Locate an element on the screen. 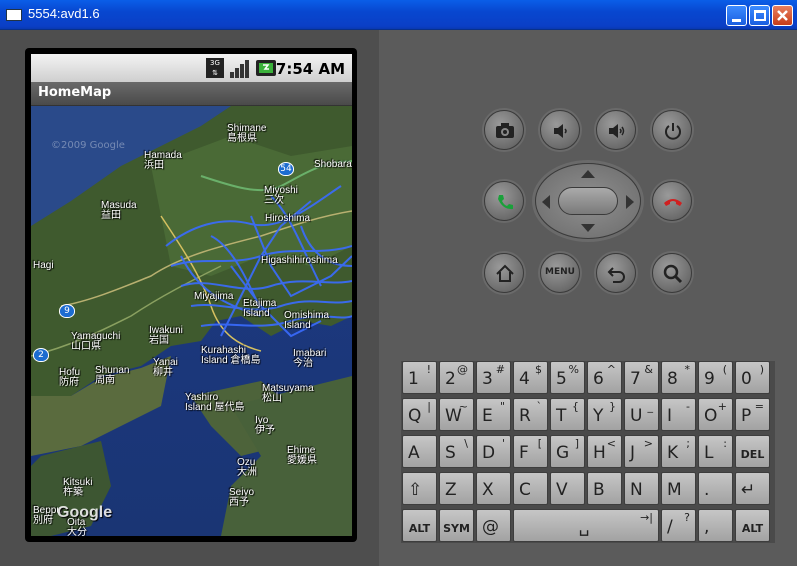 Image resolution: width=797 pixels, height=566 pixels. maximize-button is located at coordinates (759, 15).